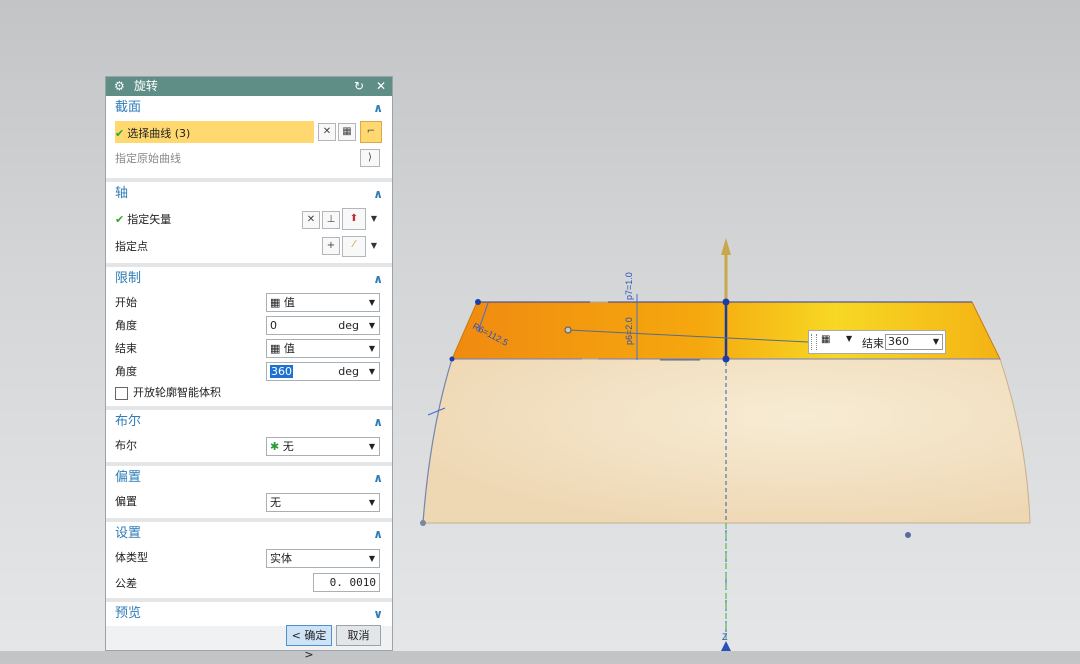  Describe the element at coordinates (354, 219) in the screenshot. I see `vector-inference-icon: ⬆` at that location.